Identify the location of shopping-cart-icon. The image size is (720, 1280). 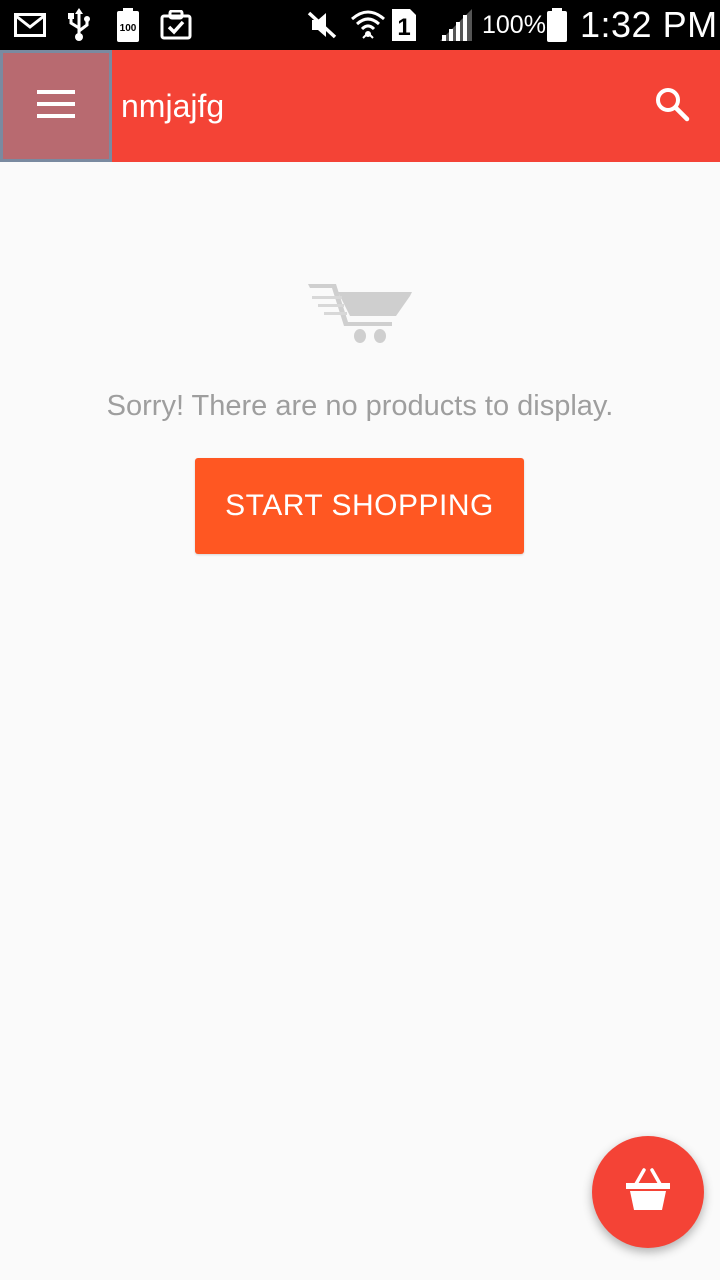
(360, 313).